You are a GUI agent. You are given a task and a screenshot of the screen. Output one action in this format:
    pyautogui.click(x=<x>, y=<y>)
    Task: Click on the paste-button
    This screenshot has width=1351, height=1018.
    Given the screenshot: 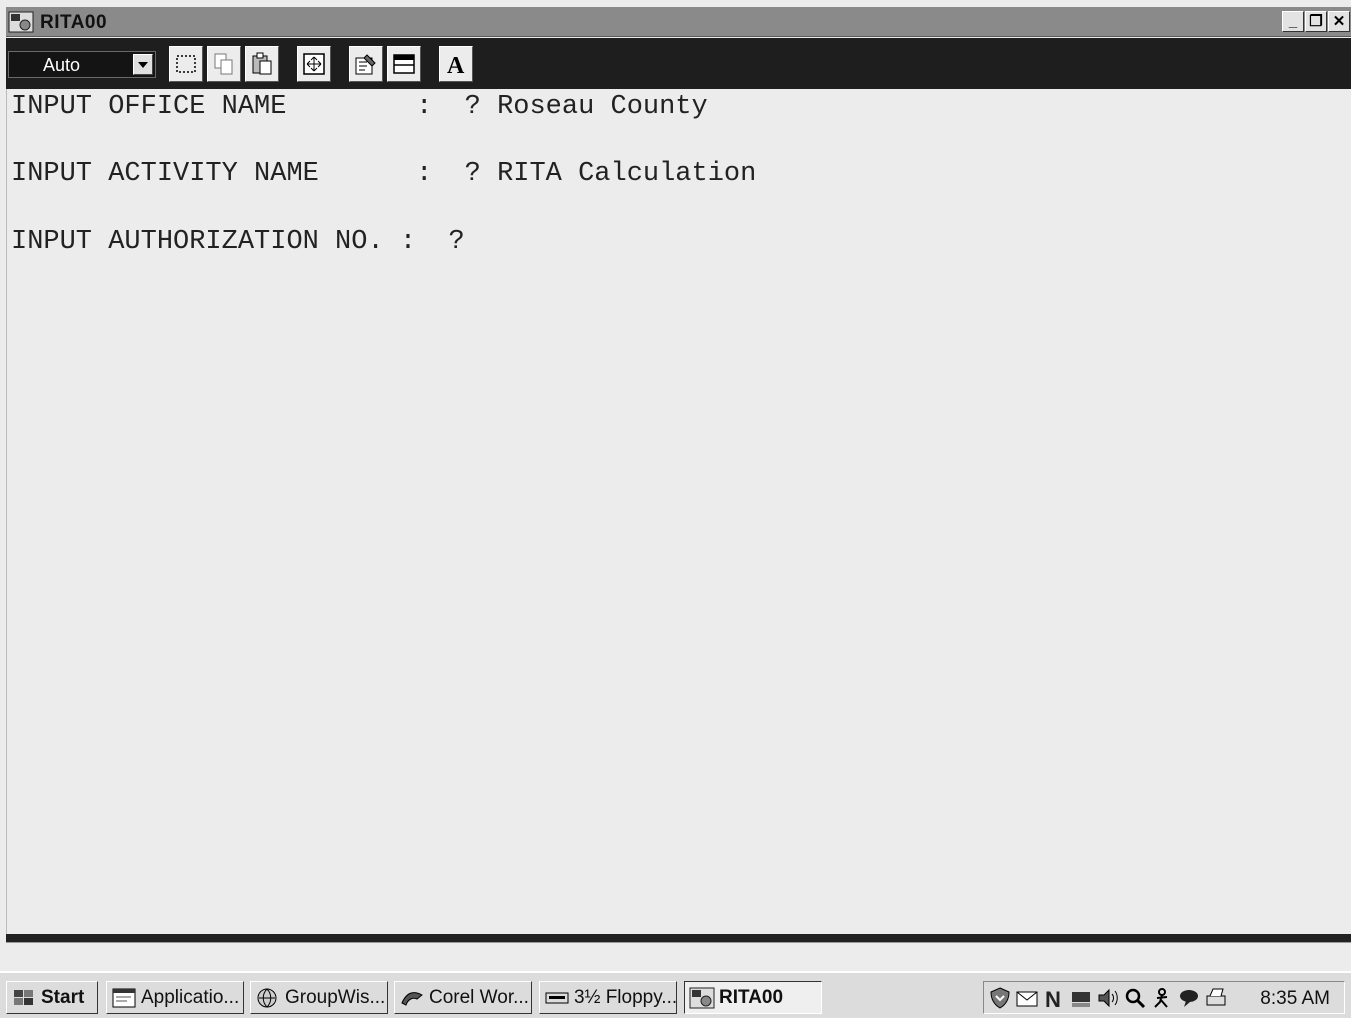 What is the action you would take?
    pyautogui.click(x=262, y=64)
    